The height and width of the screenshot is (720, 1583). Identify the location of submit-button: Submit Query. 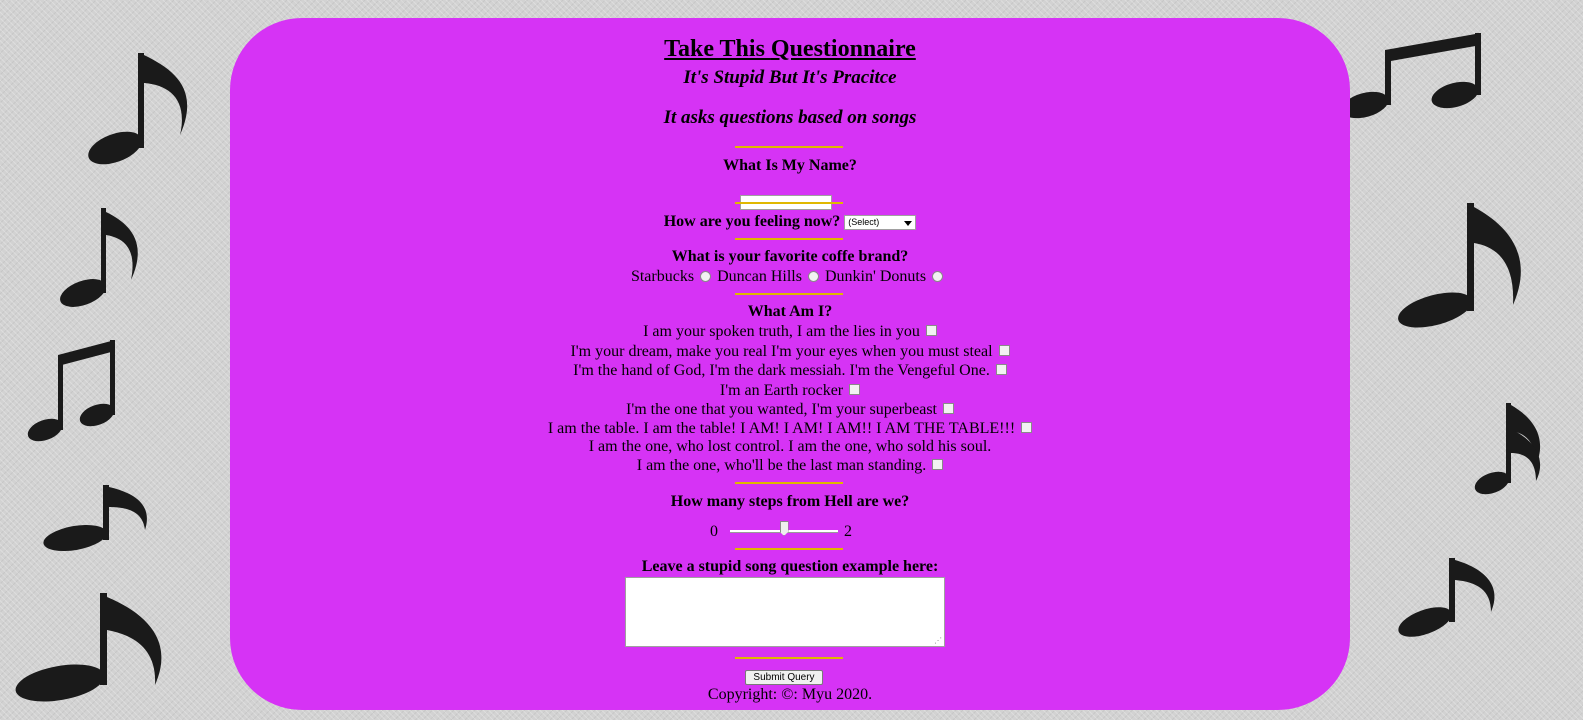
(784, 677).